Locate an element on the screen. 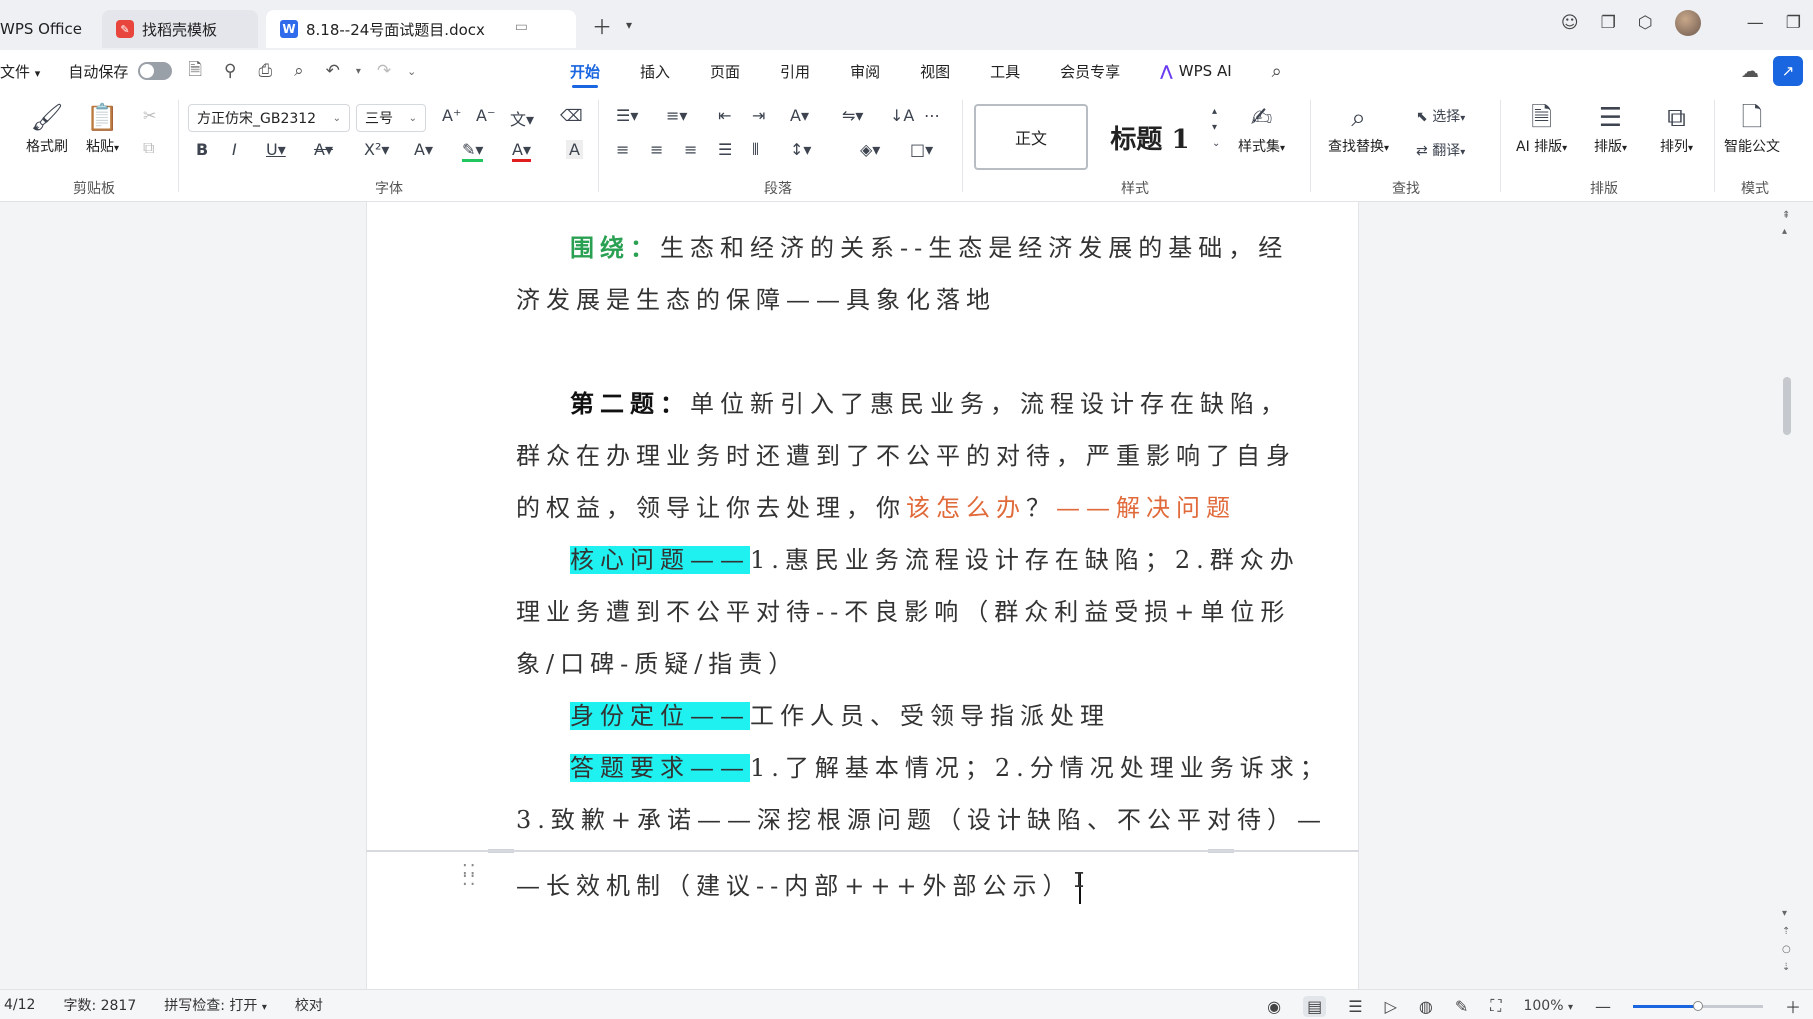 Image resolution: width=1813 pixels, height=1019 pixels. menu-wps-ai: ⋀ WPS AI is located at coordinates (1196, 71).